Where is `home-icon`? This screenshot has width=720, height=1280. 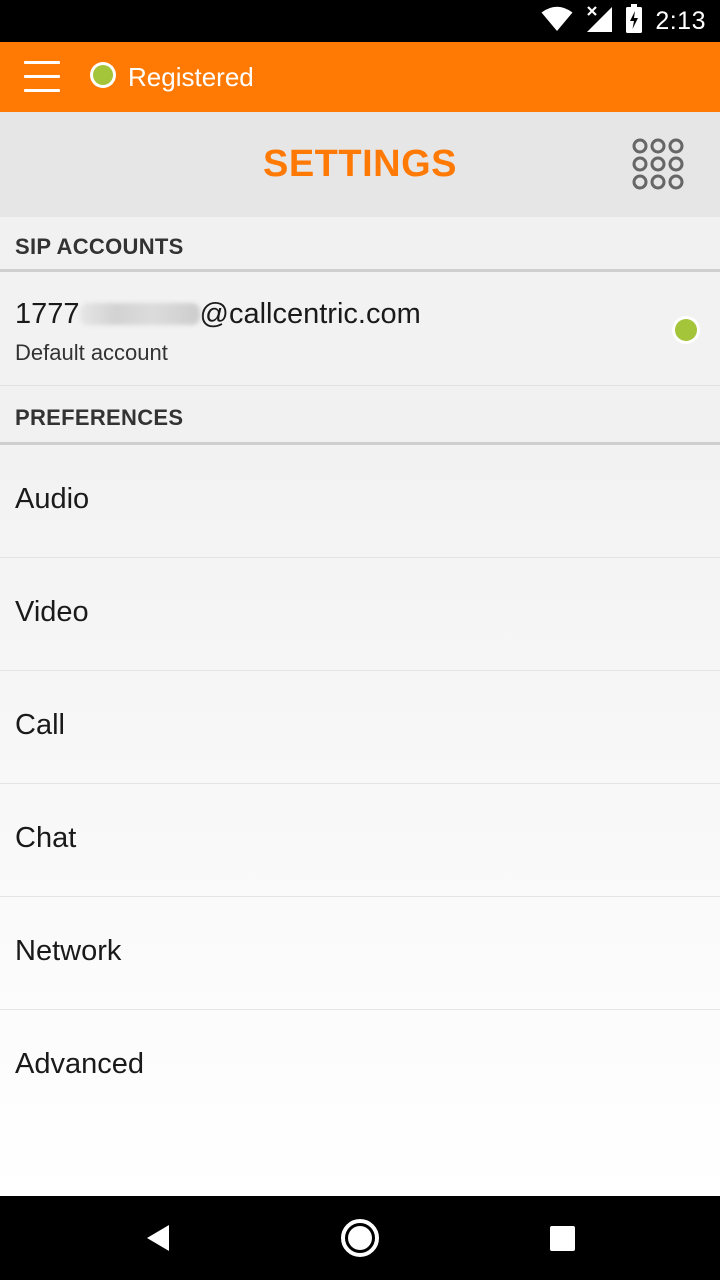 home-icon is located at coordinates (360, 1238).